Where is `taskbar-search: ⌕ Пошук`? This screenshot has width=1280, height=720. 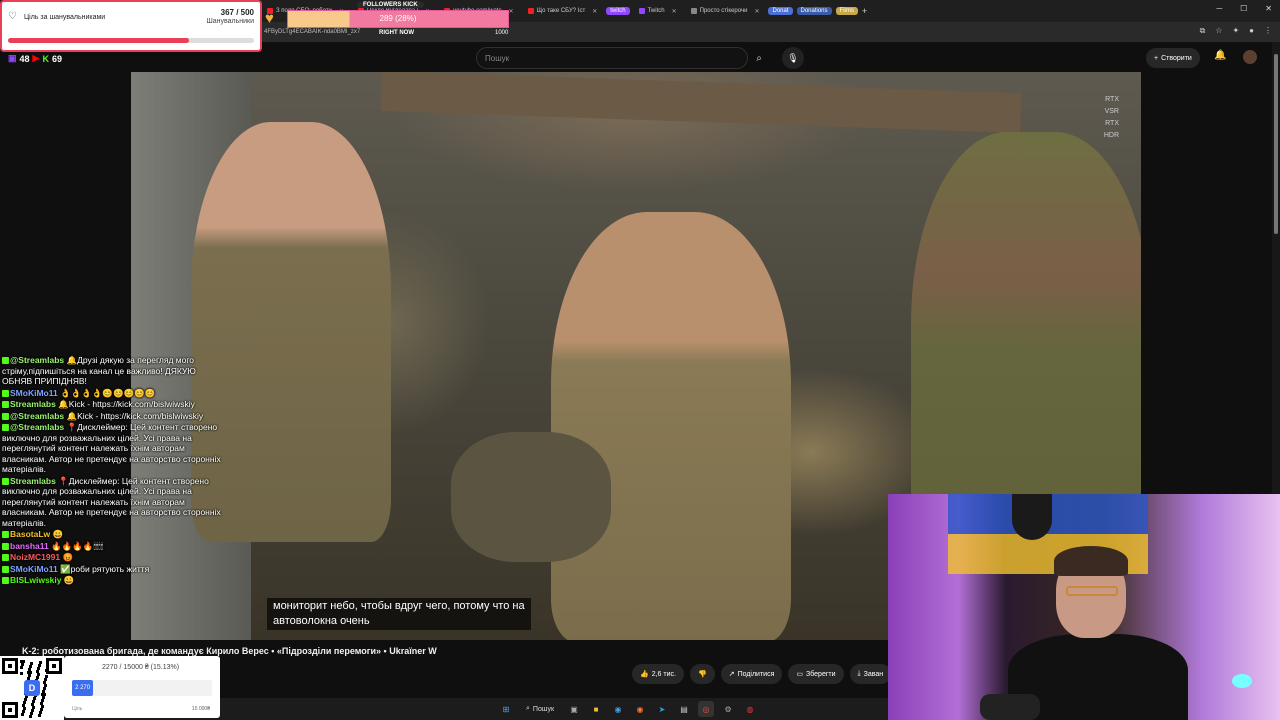 taskbar-search: ⌕ Пошук is located at coordinates (540, 709).